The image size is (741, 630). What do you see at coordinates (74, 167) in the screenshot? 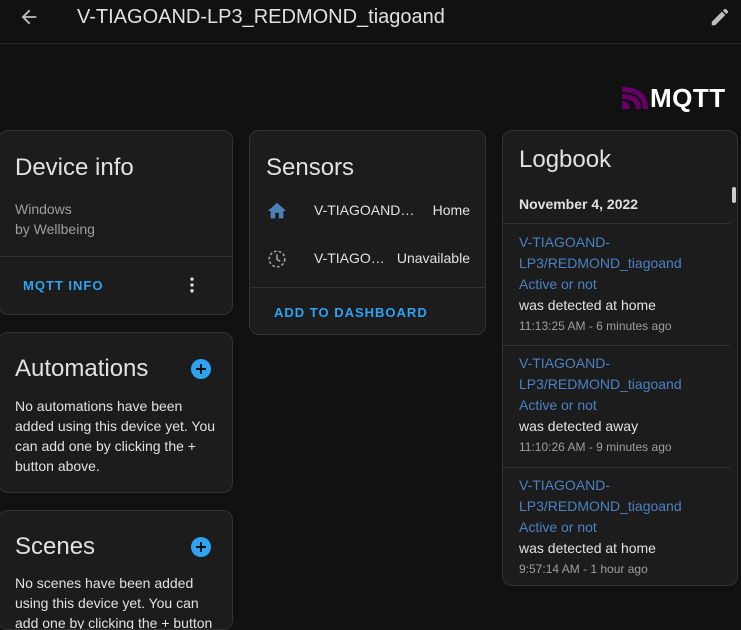
I see `device-info-title: Device info` at bounding box center [74, 167].